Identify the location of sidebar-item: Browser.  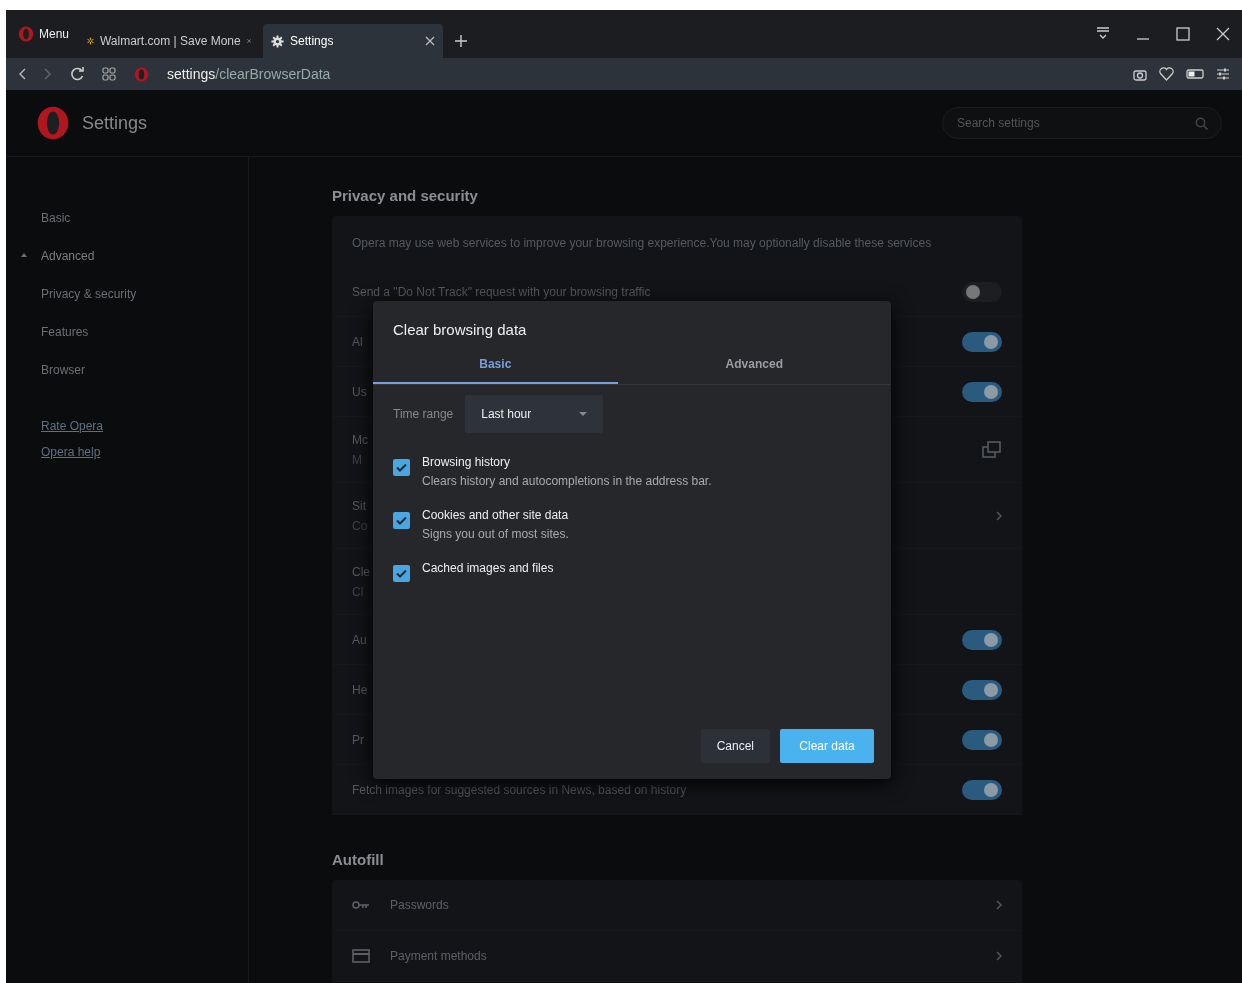
(127, 370).